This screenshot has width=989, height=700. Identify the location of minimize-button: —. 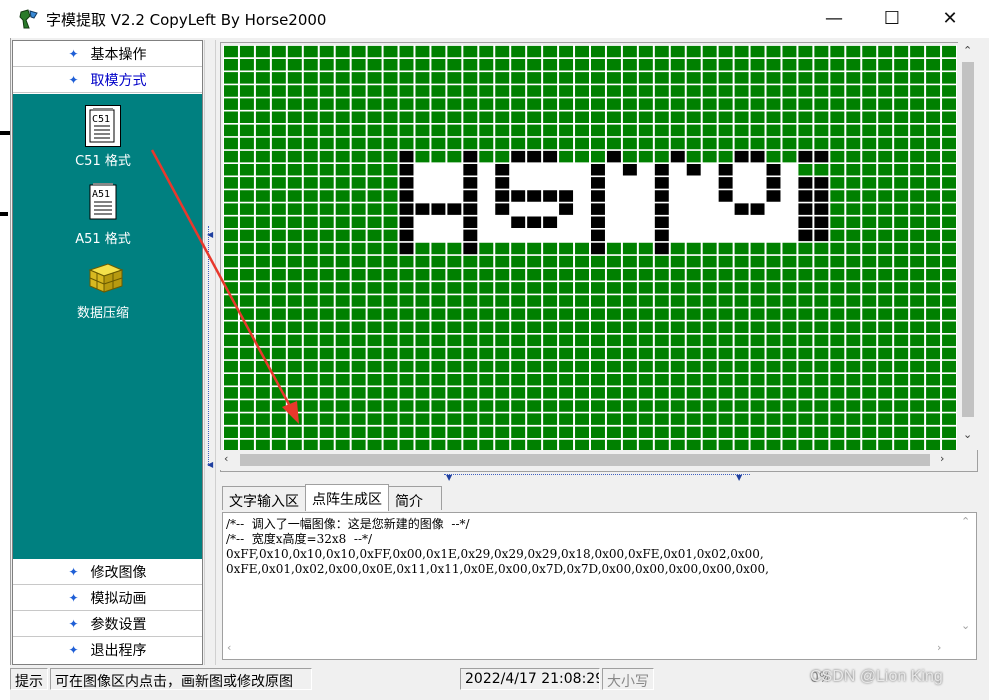
(834, 18).